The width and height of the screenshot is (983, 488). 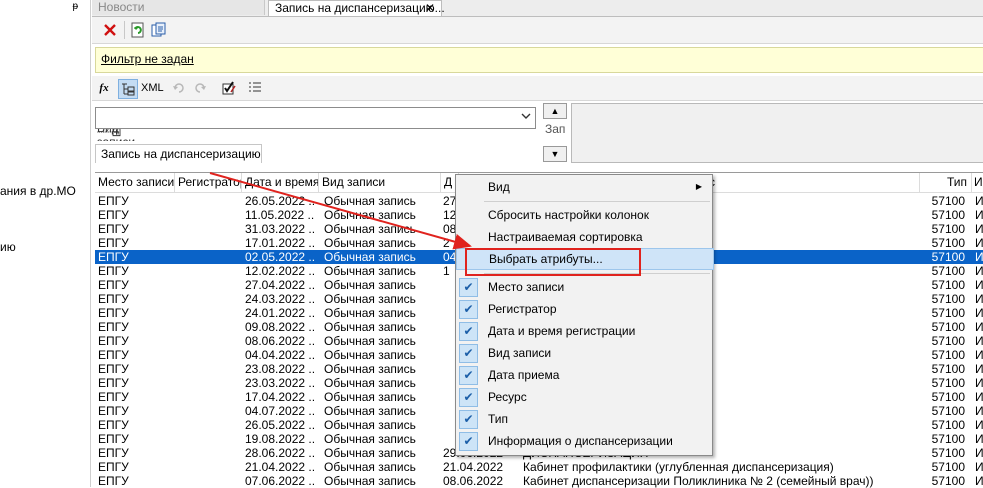 I want to click on menu-item-column-toggle: ✔ Дата приема, so click(x=584, y=375).